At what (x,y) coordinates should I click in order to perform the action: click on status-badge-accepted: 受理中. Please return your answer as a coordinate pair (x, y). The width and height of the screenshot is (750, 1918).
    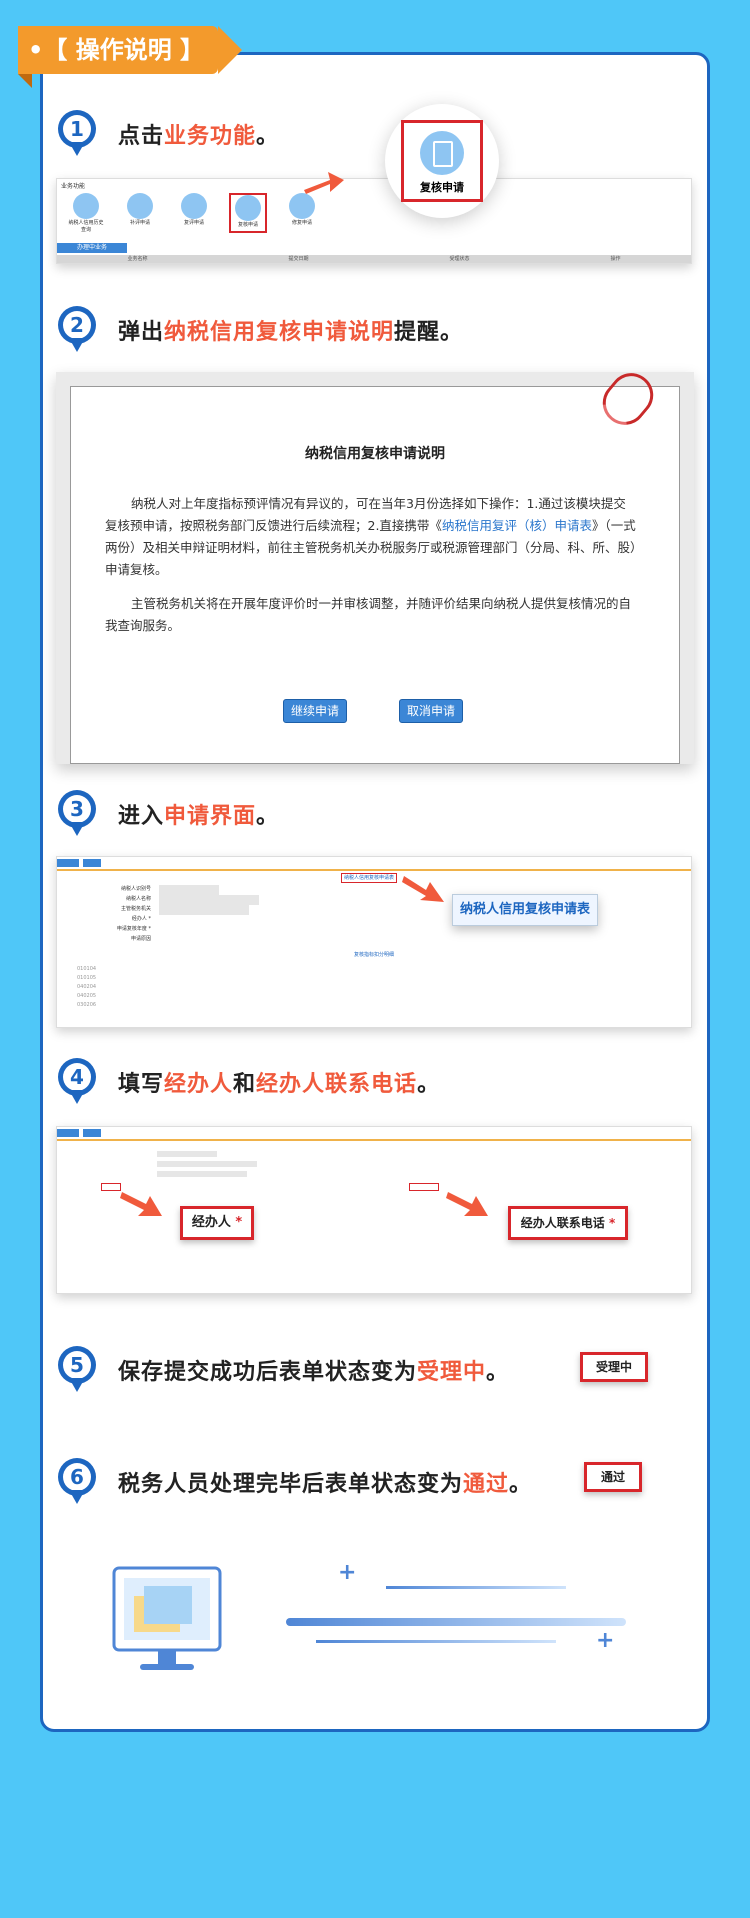
    Looking at the image, I should click on (614, 1367).